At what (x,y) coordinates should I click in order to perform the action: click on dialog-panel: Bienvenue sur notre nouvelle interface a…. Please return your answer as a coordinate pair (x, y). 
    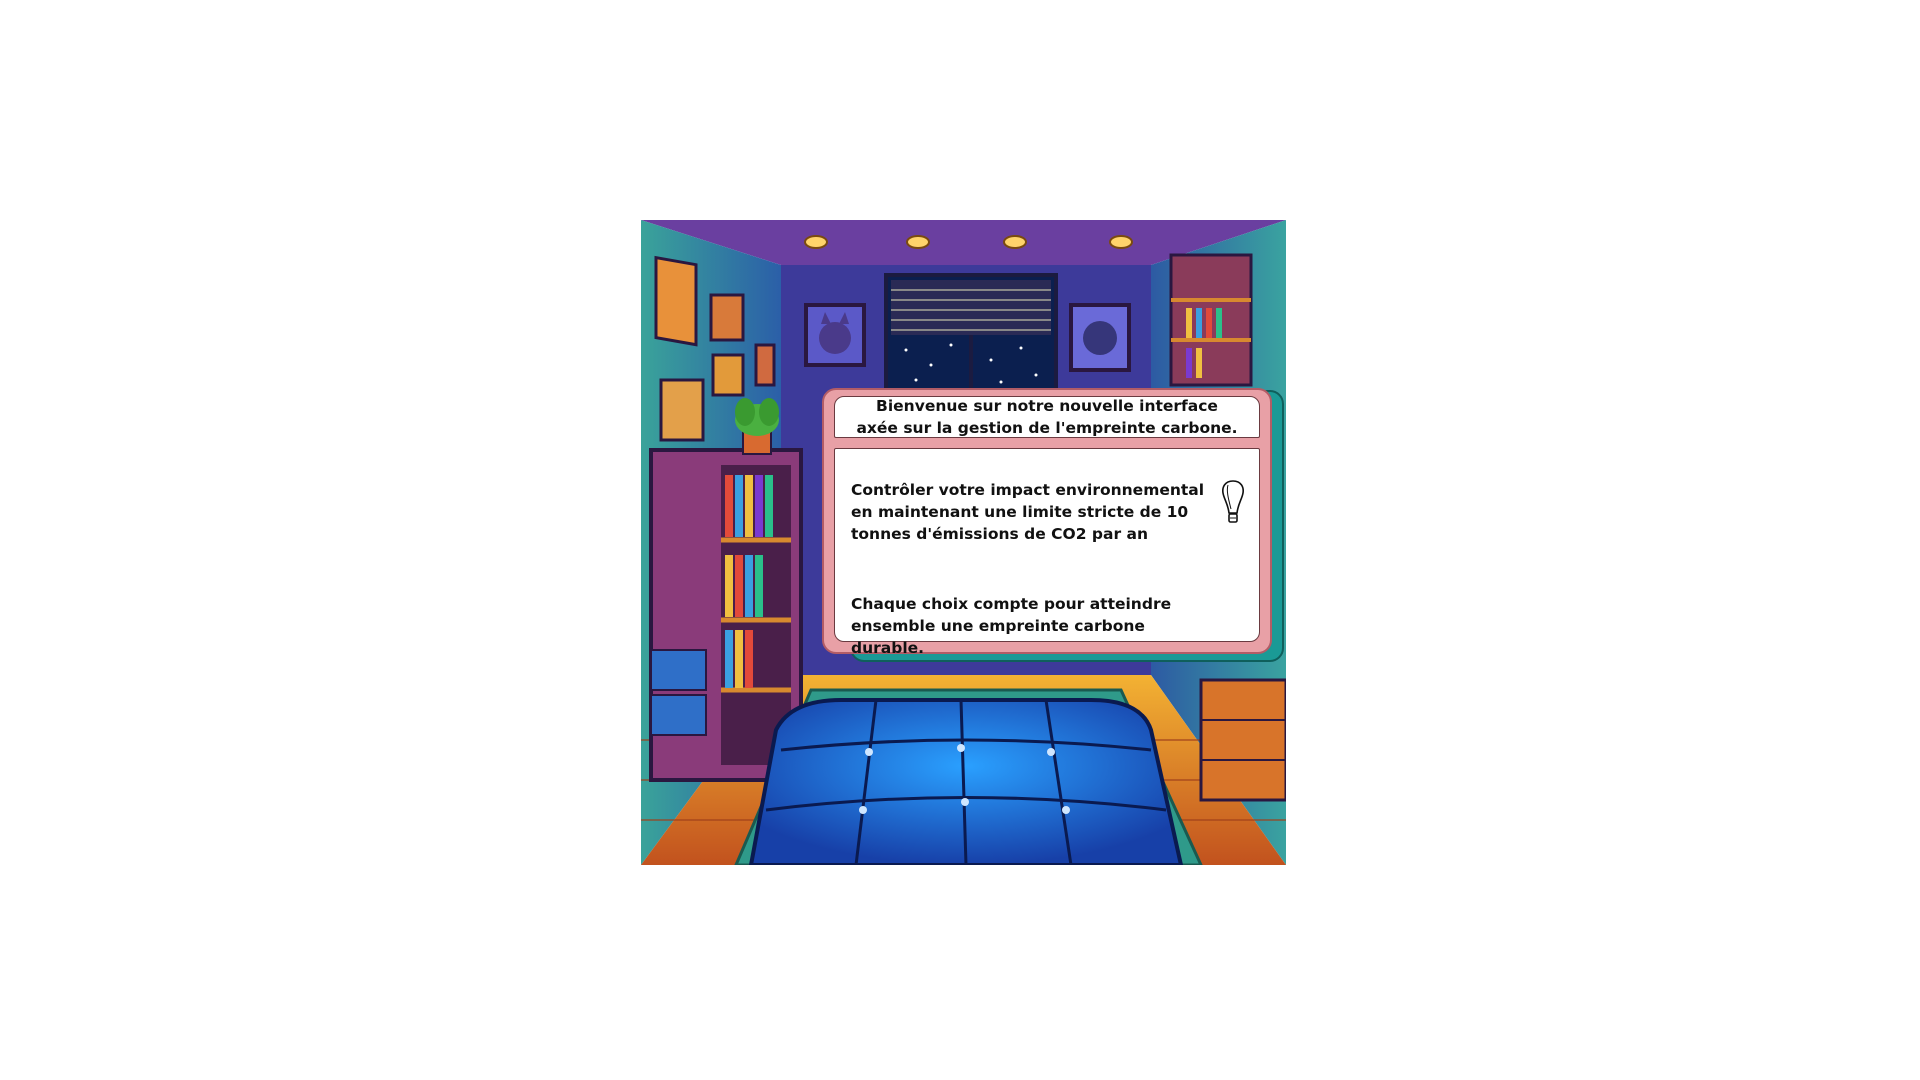
    Looking at the image, I should click on (1047, 522).